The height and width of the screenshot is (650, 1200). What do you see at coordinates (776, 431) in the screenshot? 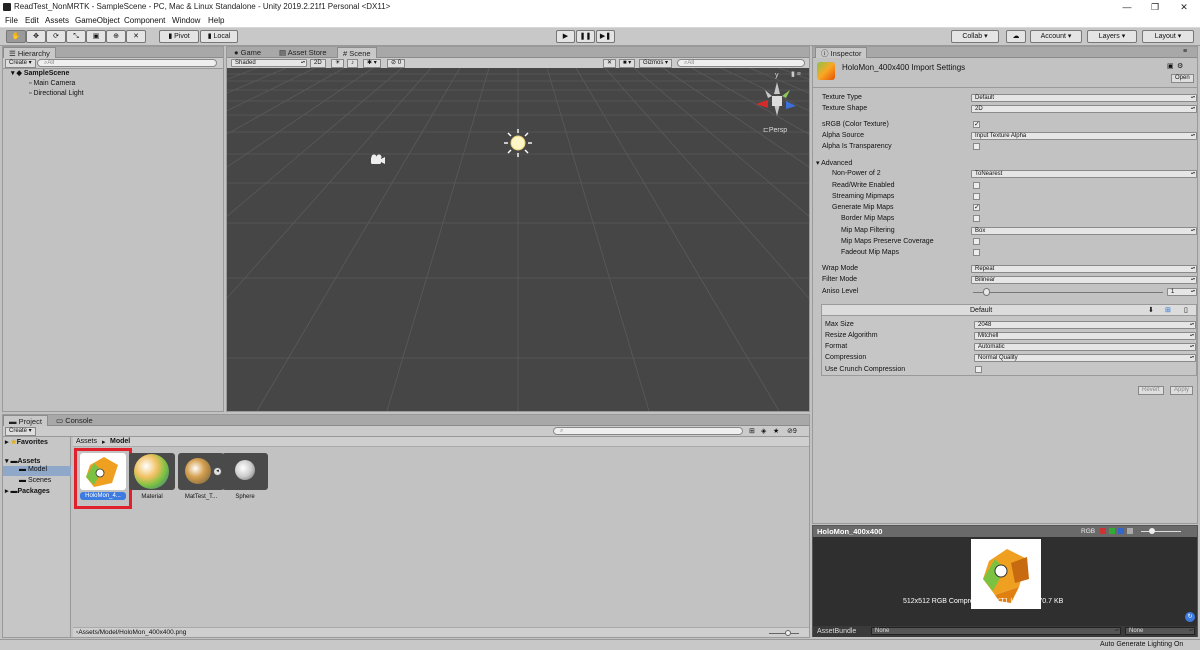
I see `favorite-star-icon: ★` at bounding box center [776, 431].